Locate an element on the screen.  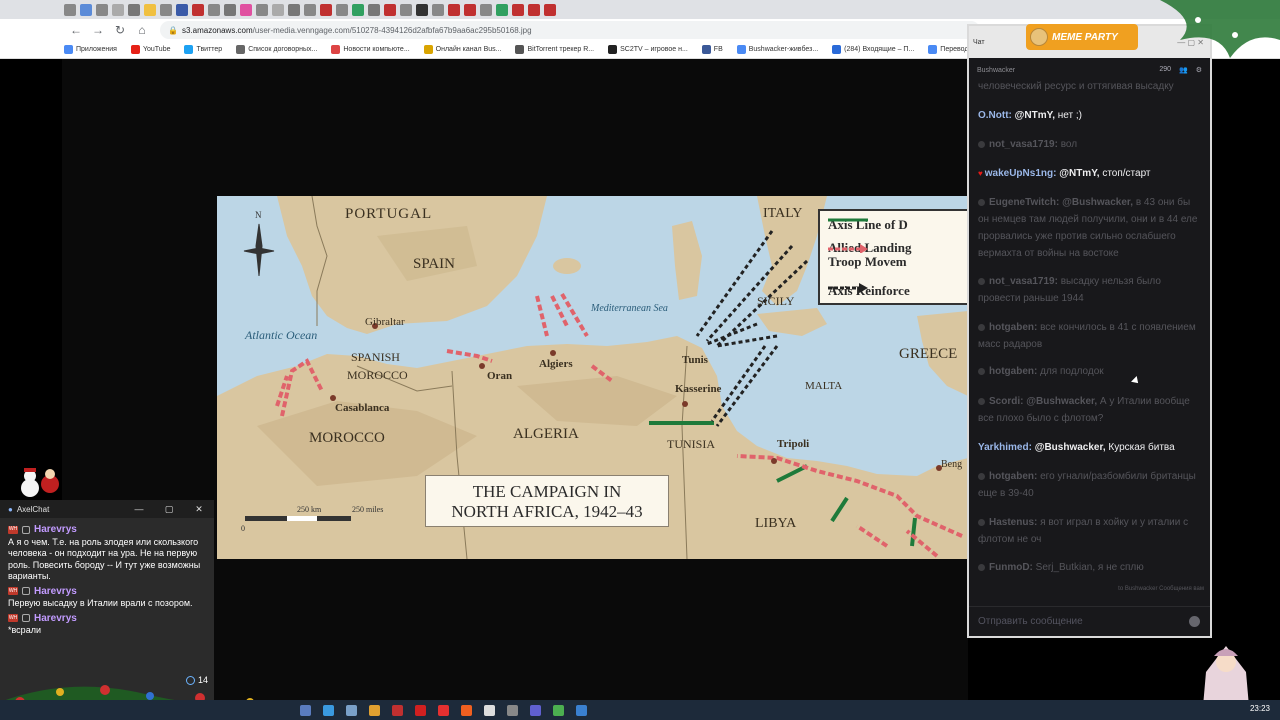
axis-reinf-swatch is located at coordinates (848, 288).